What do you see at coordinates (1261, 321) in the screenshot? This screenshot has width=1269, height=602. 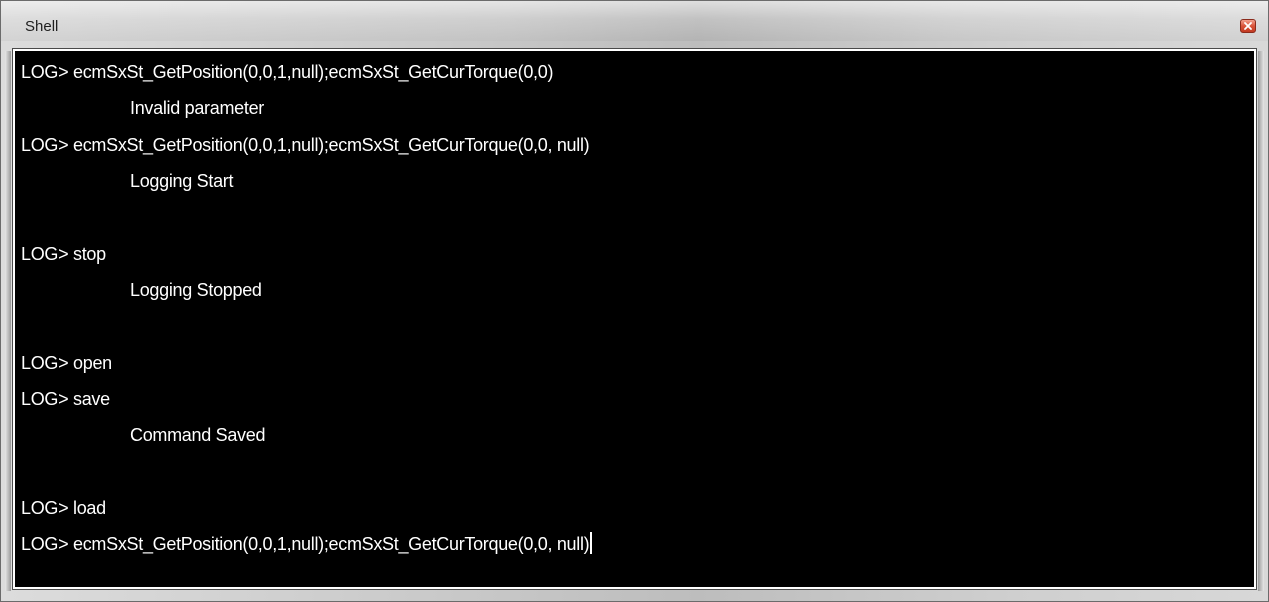 I see `right-frame-edge` at bounding box center [1261, 321].